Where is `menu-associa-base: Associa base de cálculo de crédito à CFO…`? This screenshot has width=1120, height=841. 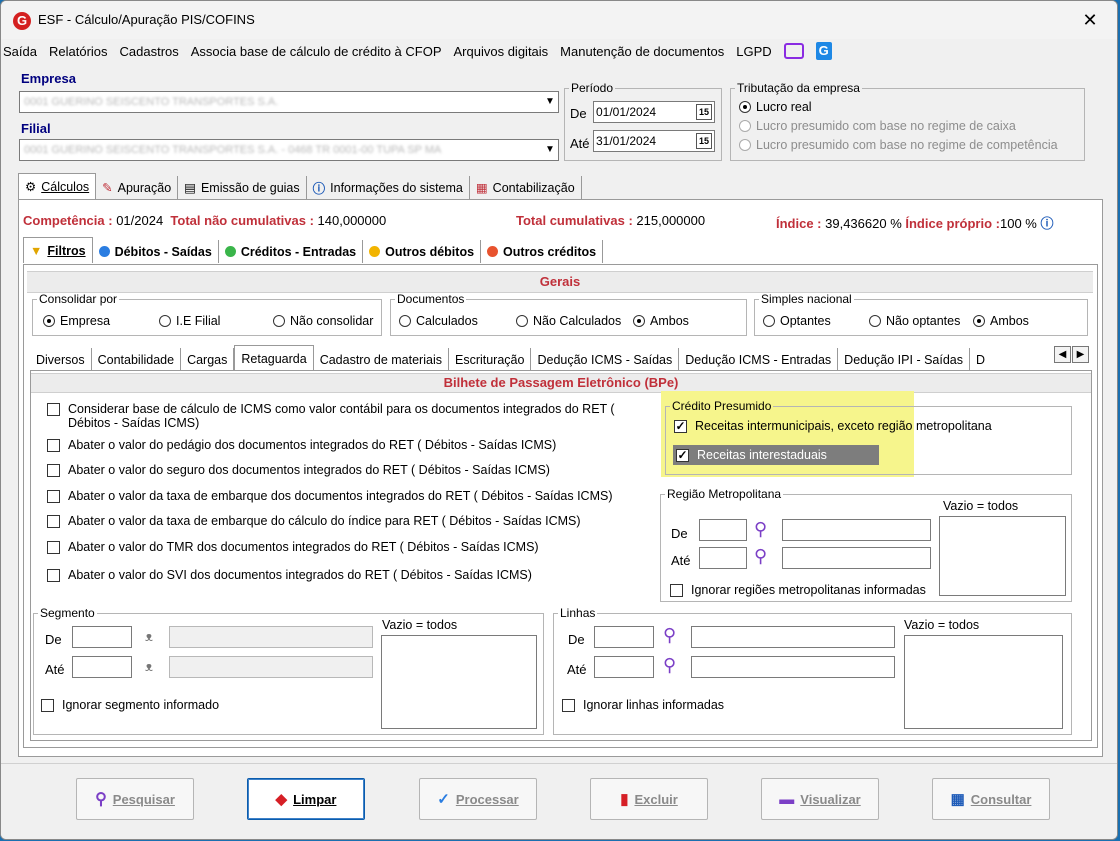
menu-associa-base: Associa base de cálculo de crédito à CFO… is located at coordinates (316, 51).